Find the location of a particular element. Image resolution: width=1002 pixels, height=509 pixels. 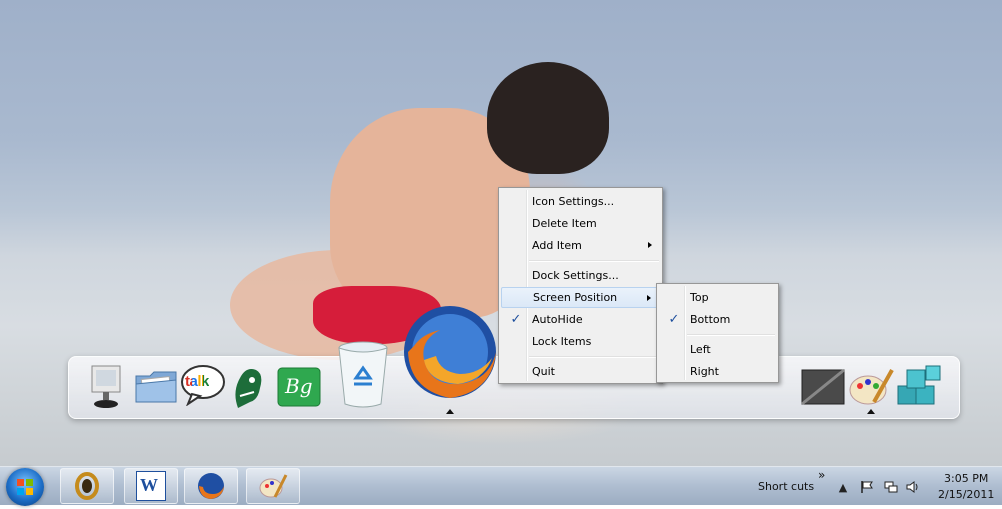

wallpaper-figure-head is located at coordinates (548, 118).